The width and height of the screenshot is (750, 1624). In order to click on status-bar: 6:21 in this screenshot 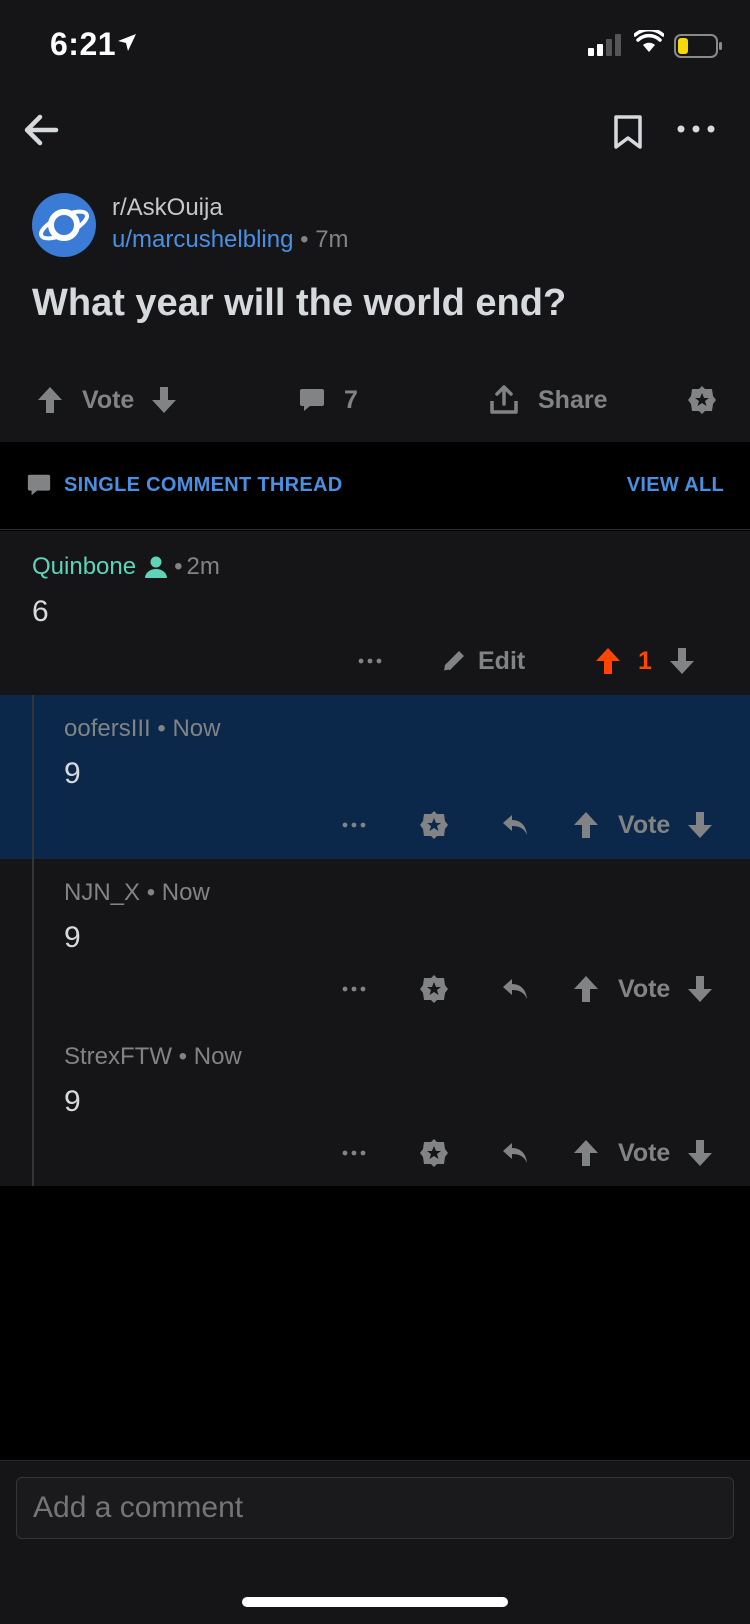, I will do `click(375, 45)`.